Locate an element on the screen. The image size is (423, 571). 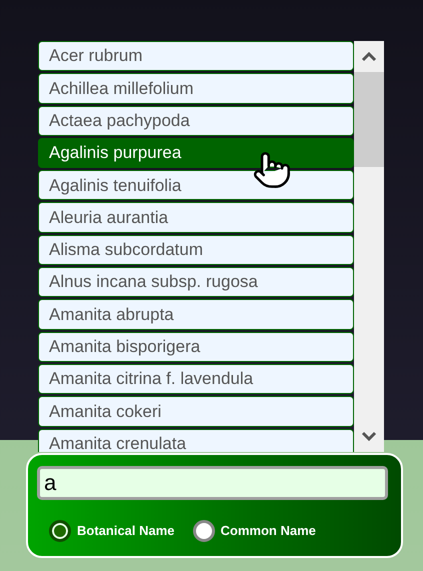
list-item: Amanita citrina f. lavendula is located at coordinates (196, 379).